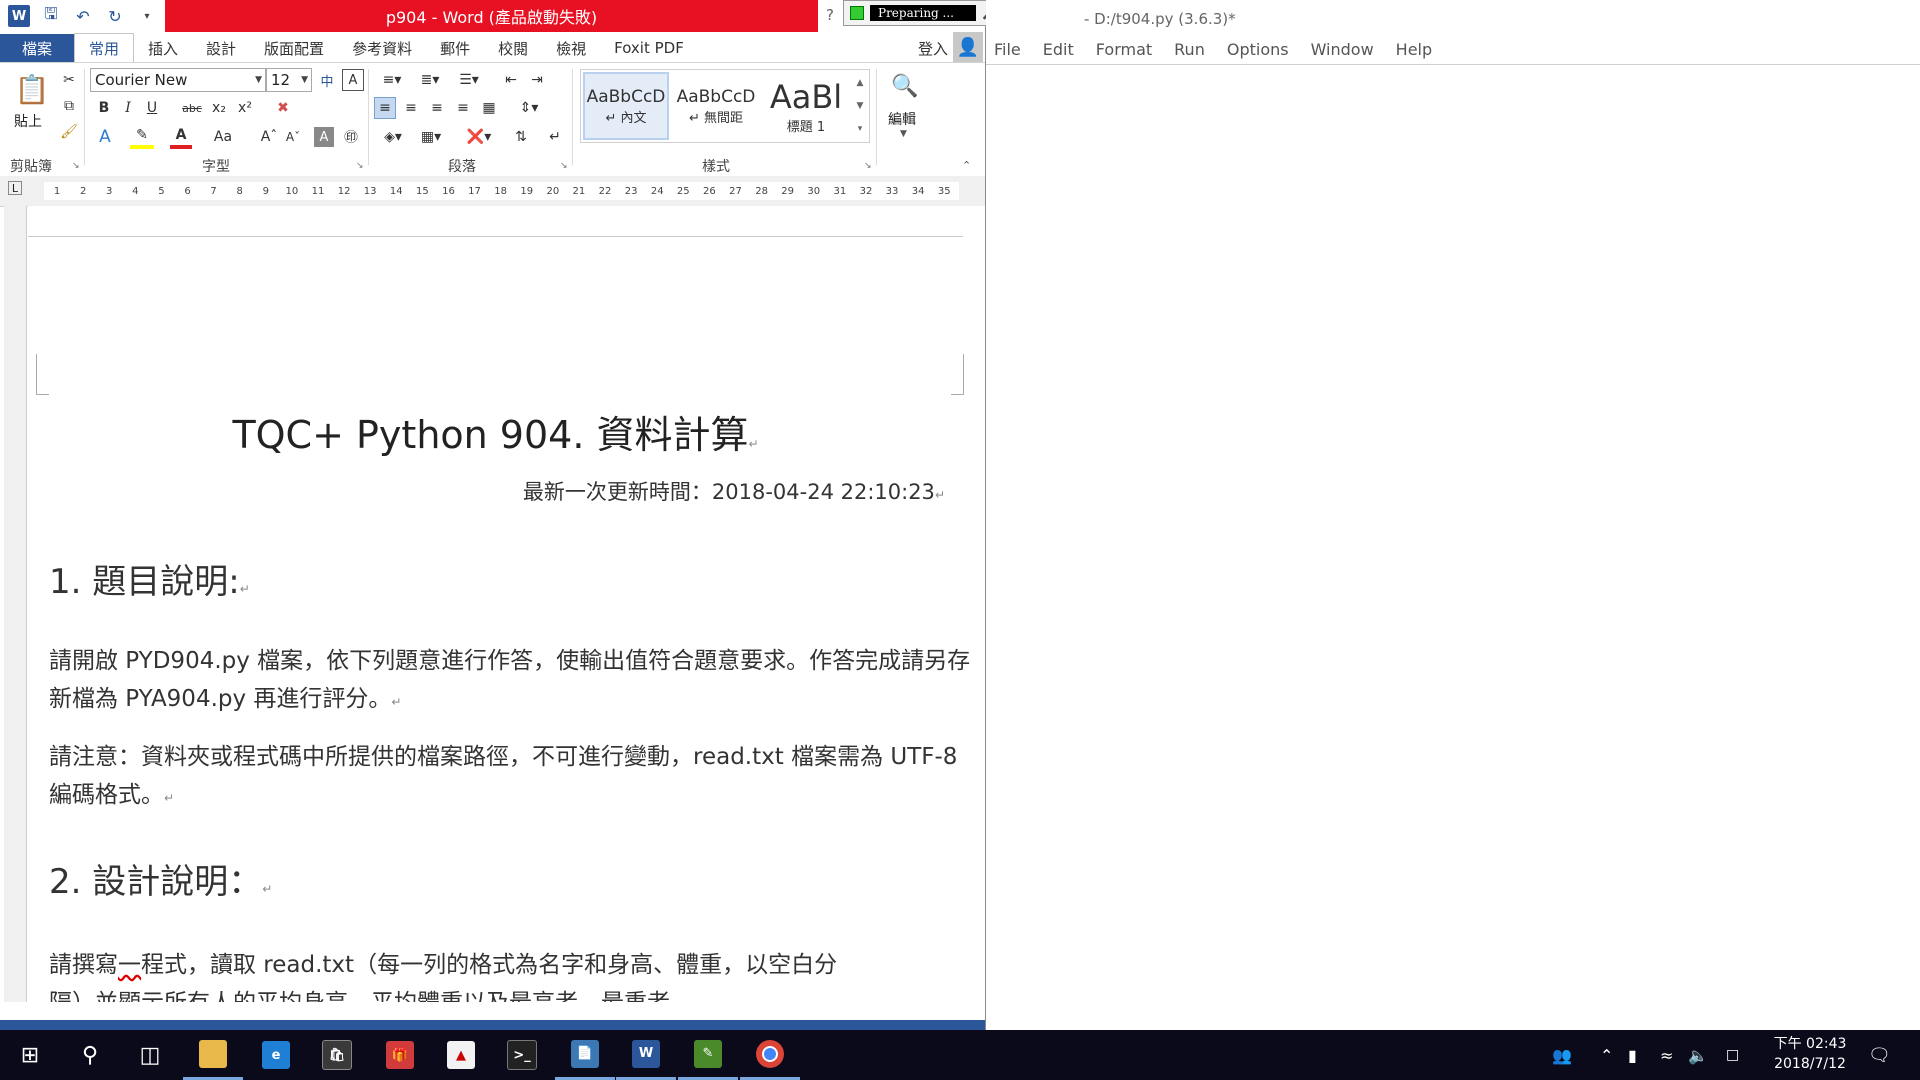 The width and height of the screenshot is (1920, 1080). Describe the element at coordinates (430, 80) in the screenshot. I see `numbering-icon: ≣▾` at that location.